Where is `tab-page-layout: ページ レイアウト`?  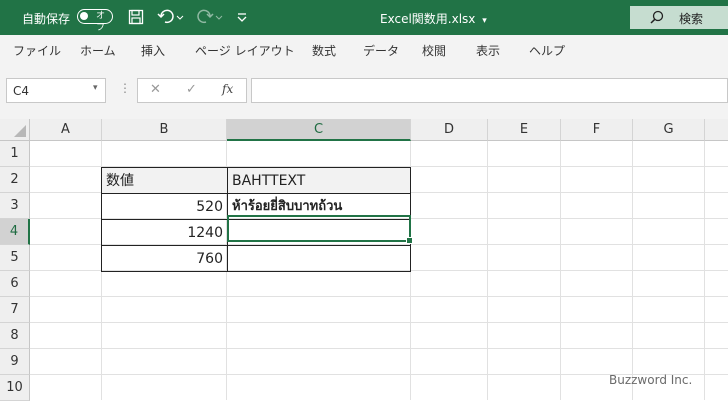 tab-page-layout: ページ レイアウト is located at coordinates (245, 50).